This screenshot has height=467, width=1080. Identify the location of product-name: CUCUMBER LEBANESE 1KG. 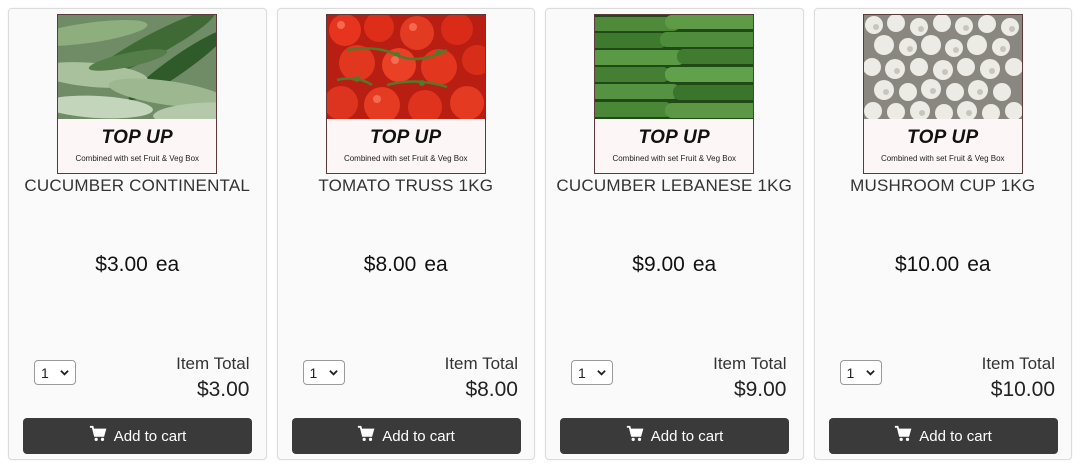
(674, 186).